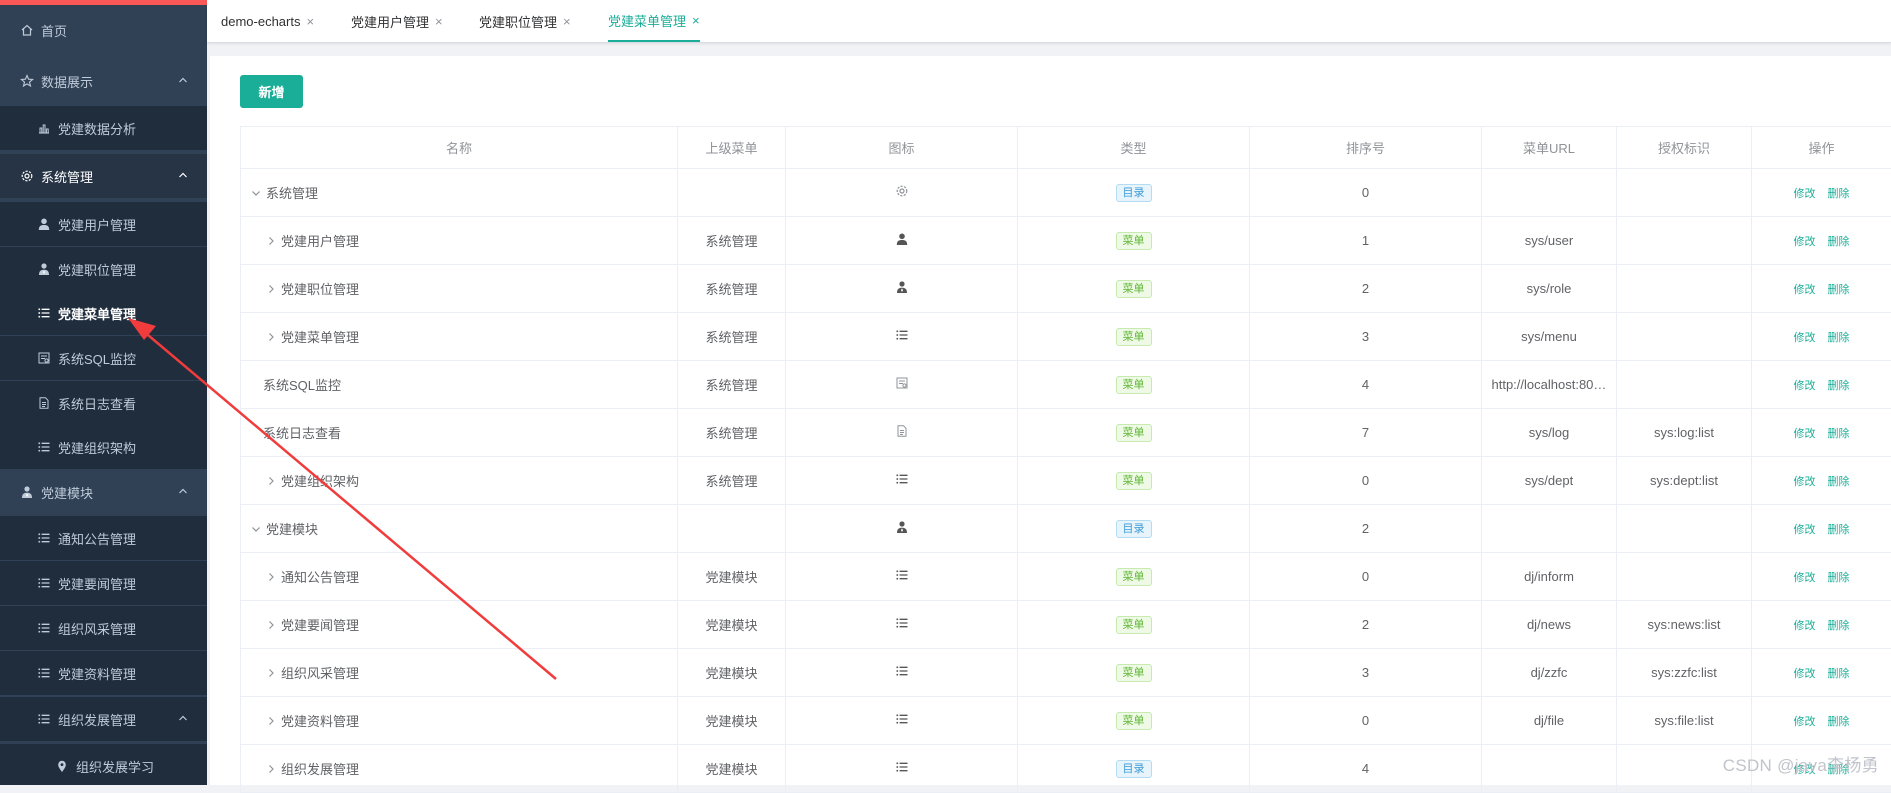 The height and width of the screenshot is (793, 1891). I want to click on name-wrap: 组织风采管理, so click(300, 672).